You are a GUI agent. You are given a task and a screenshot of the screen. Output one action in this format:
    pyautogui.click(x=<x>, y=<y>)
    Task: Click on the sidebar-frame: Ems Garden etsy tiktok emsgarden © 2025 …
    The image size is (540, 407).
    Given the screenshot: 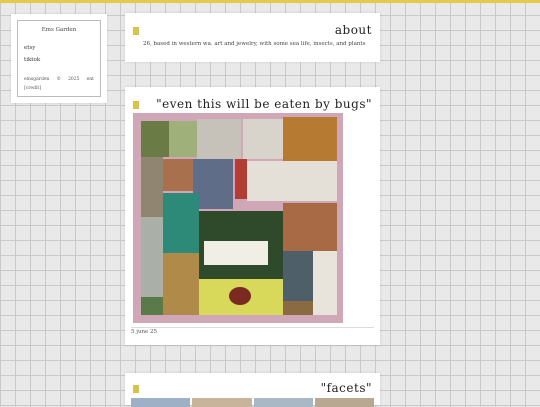 What is the action you would take?
    pyautogui.click(x=59, y=58)
    